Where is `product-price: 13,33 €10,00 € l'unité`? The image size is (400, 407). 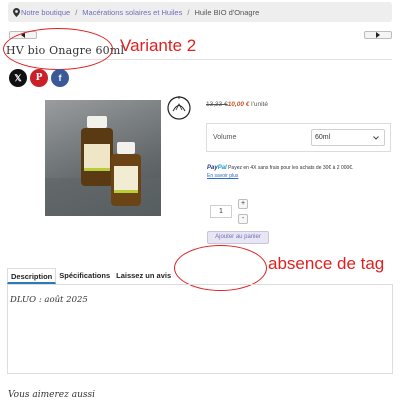
product-price: 13,33 €10,00 € l'unité is located at coordinates (237, 104).